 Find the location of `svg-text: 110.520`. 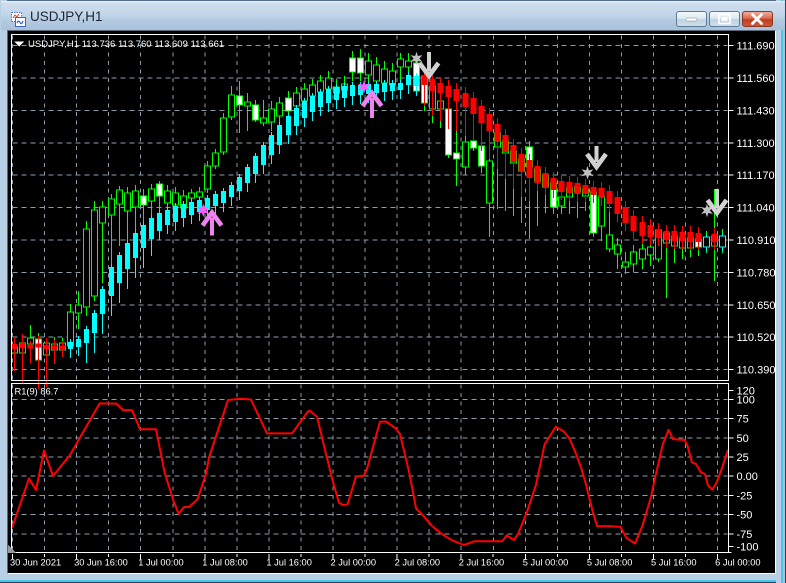

svg-text: 110.520 is located at coordinates (756, 338).